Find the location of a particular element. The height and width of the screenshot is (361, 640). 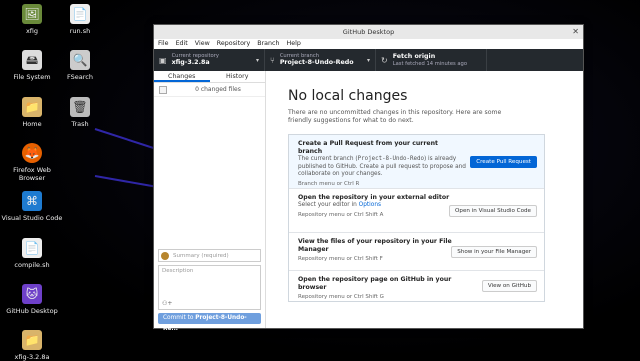

desc-text: Select your editor in is located at coordinates (328, 205).